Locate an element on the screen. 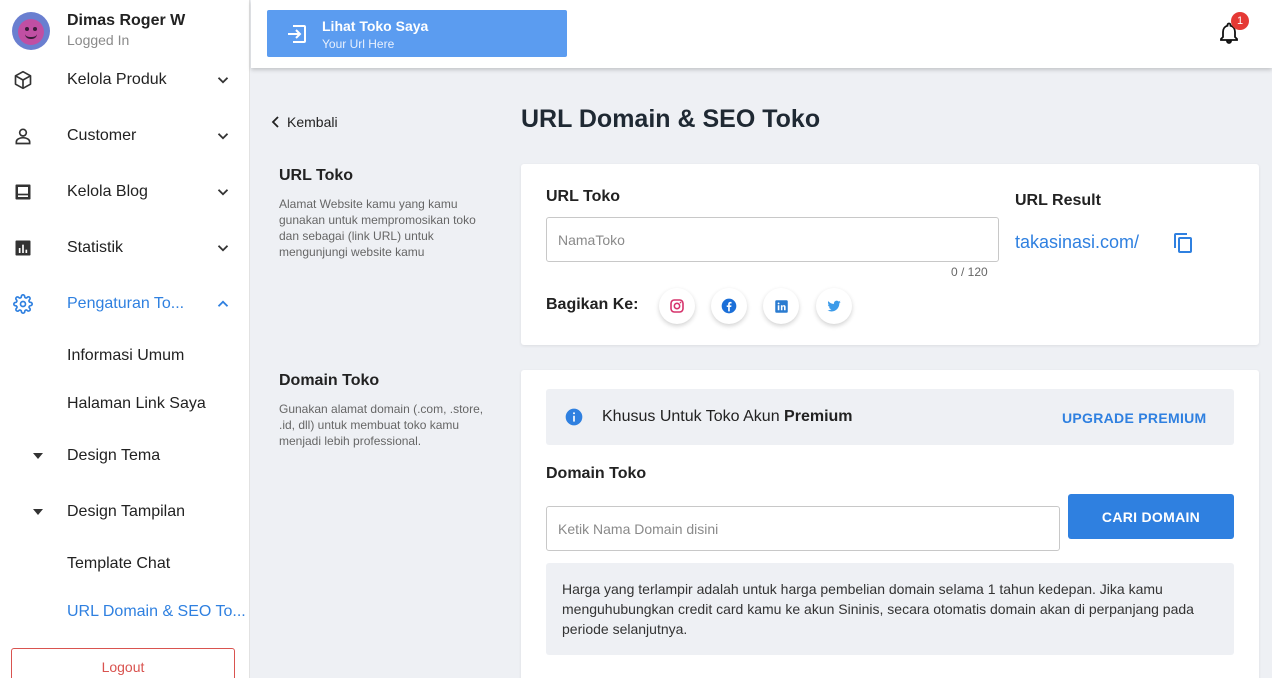 The height and width of the screenshot is (678, 1272). logout-button: Logout is located at coordinates (123, 663).